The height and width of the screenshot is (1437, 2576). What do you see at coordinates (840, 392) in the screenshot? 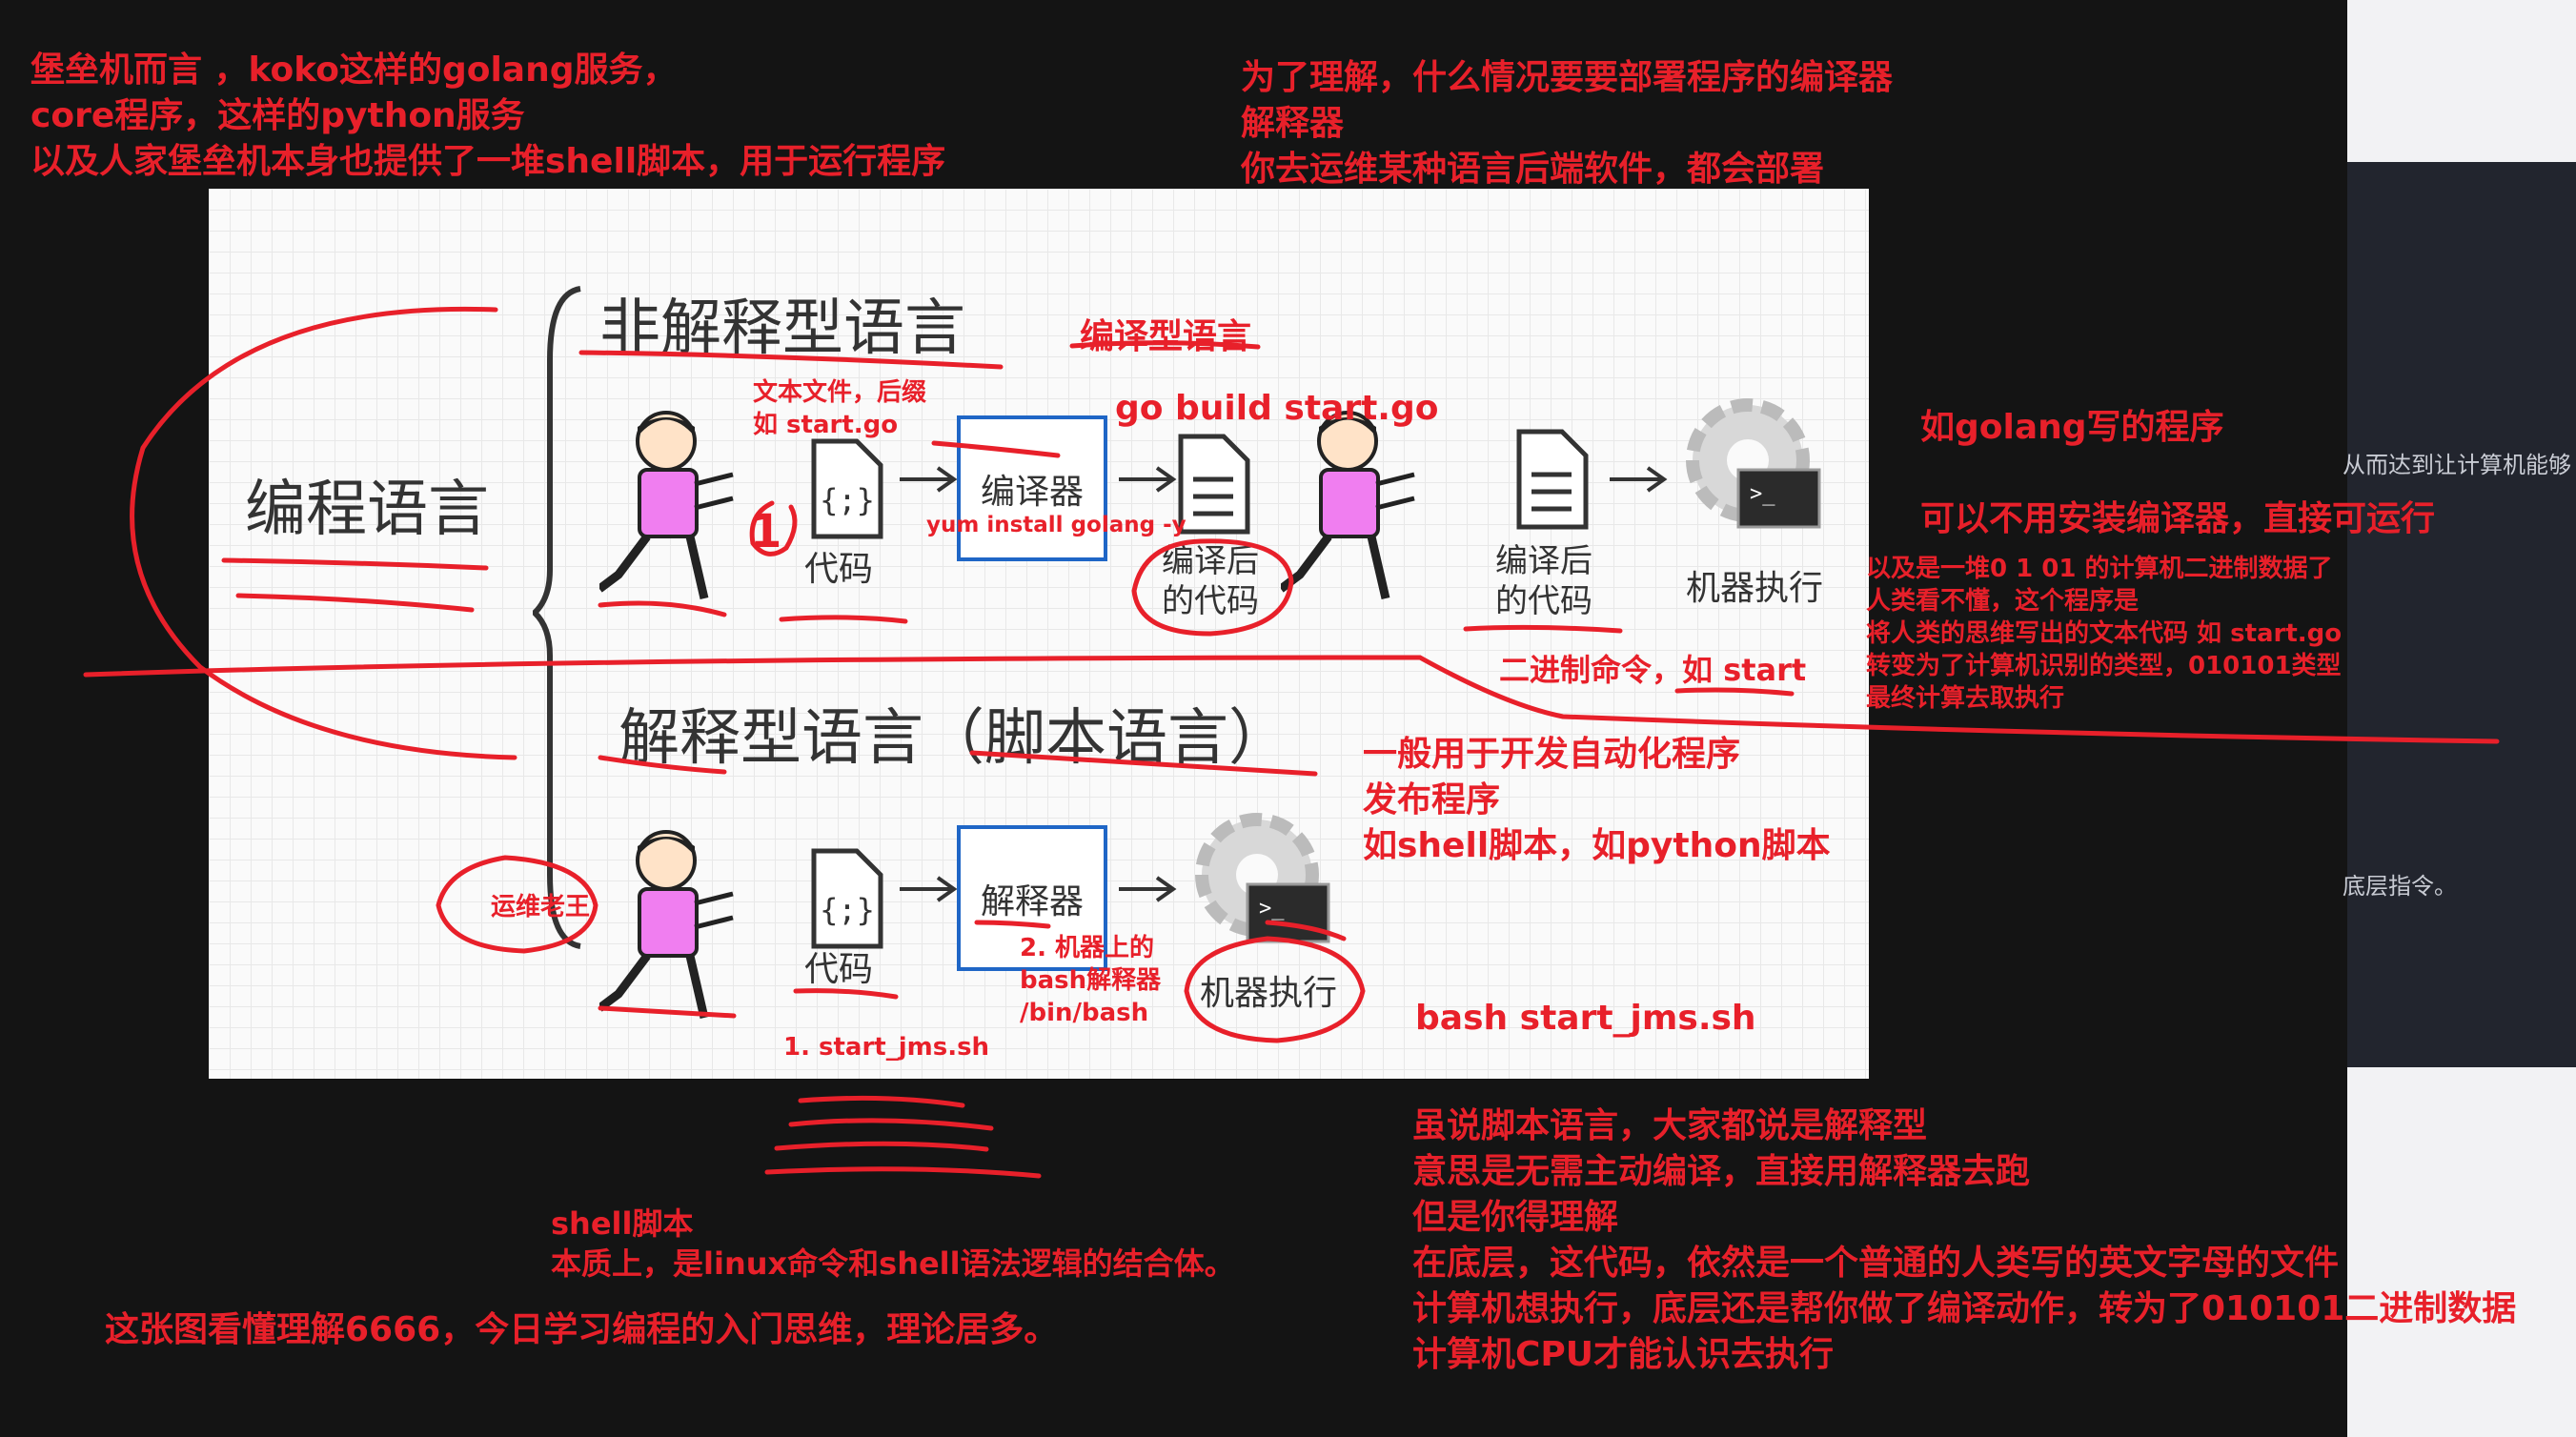
I see `note-line: 文本文件，后缀` at bounding box center [840, 392].